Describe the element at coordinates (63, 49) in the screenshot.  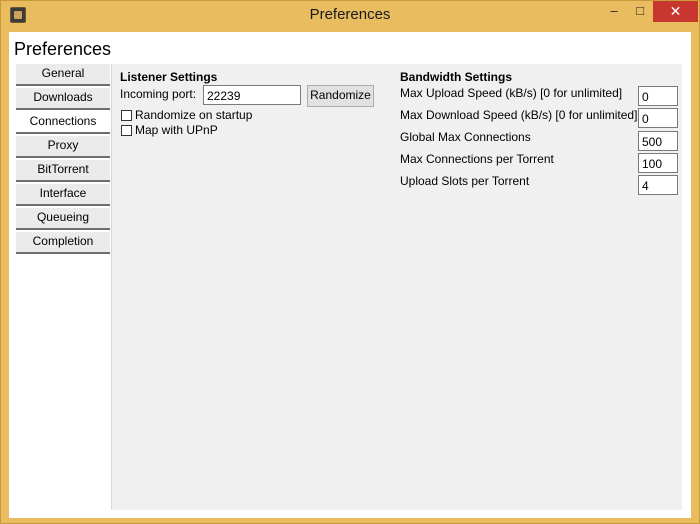
I see `page-heading: Preferences` at that location.